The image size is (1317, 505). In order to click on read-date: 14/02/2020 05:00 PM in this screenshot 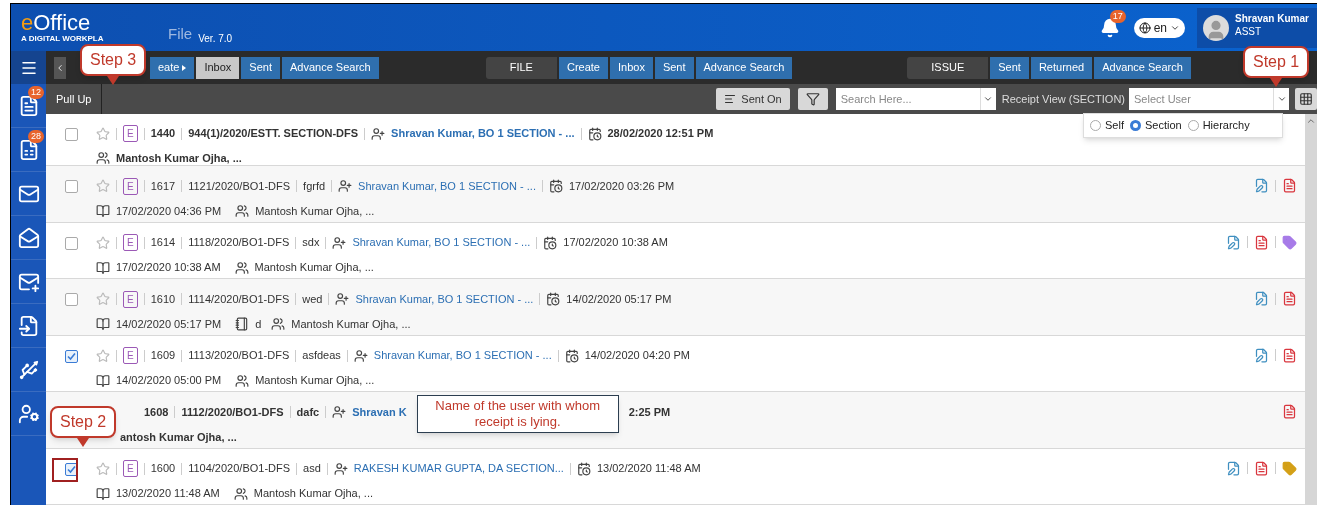, I will do `click(169, 381)`.